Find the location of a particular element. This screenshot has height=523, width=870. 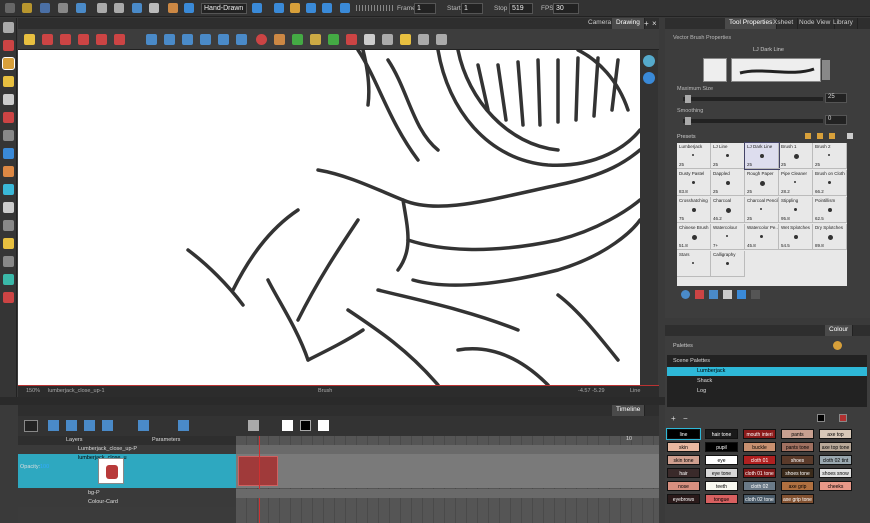

reset-view-icon is located at coordinates (223, 39).